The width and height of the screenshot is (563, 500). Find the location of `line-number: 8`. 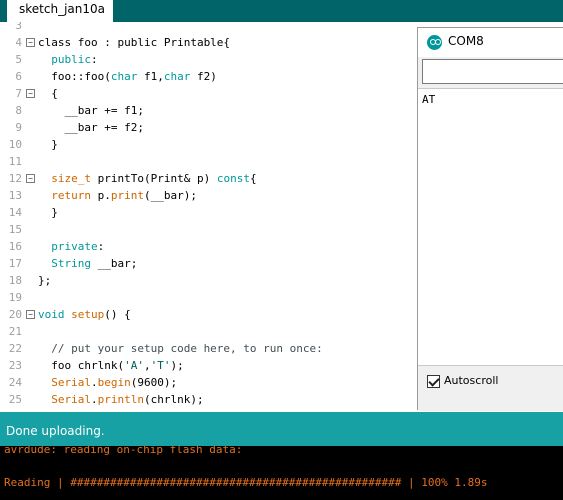

line-number: 8 is located at coordinates (18, 110).